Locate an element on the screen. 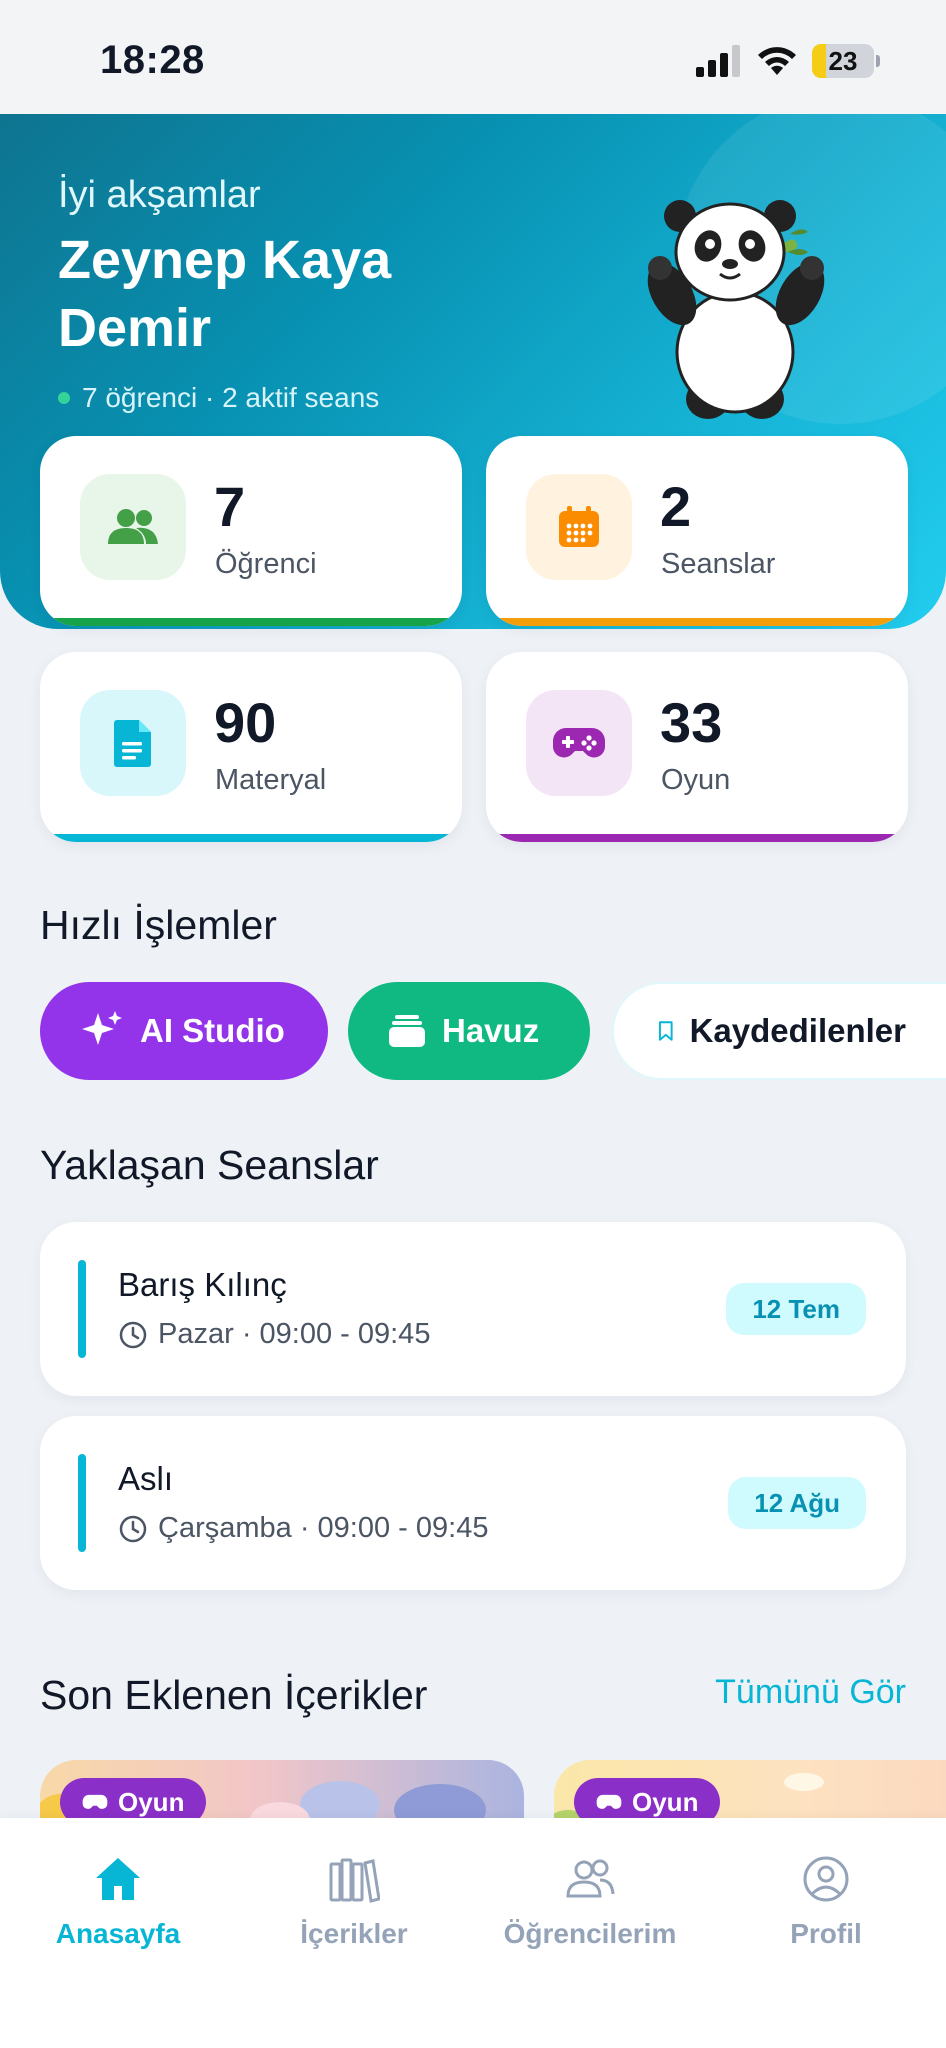  stat-value: 33 is located at coordinates (691, 722).